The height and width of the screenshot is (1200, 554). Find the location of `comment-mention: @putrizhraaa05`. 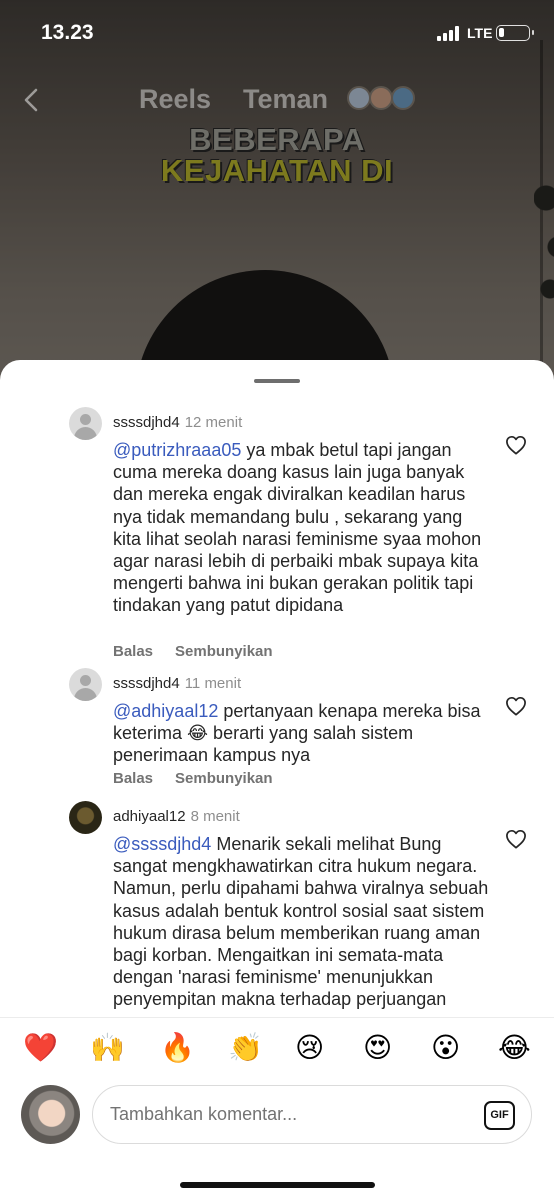

comment-mention: @putrizhraaa05 is located at coordinates (177, 450).